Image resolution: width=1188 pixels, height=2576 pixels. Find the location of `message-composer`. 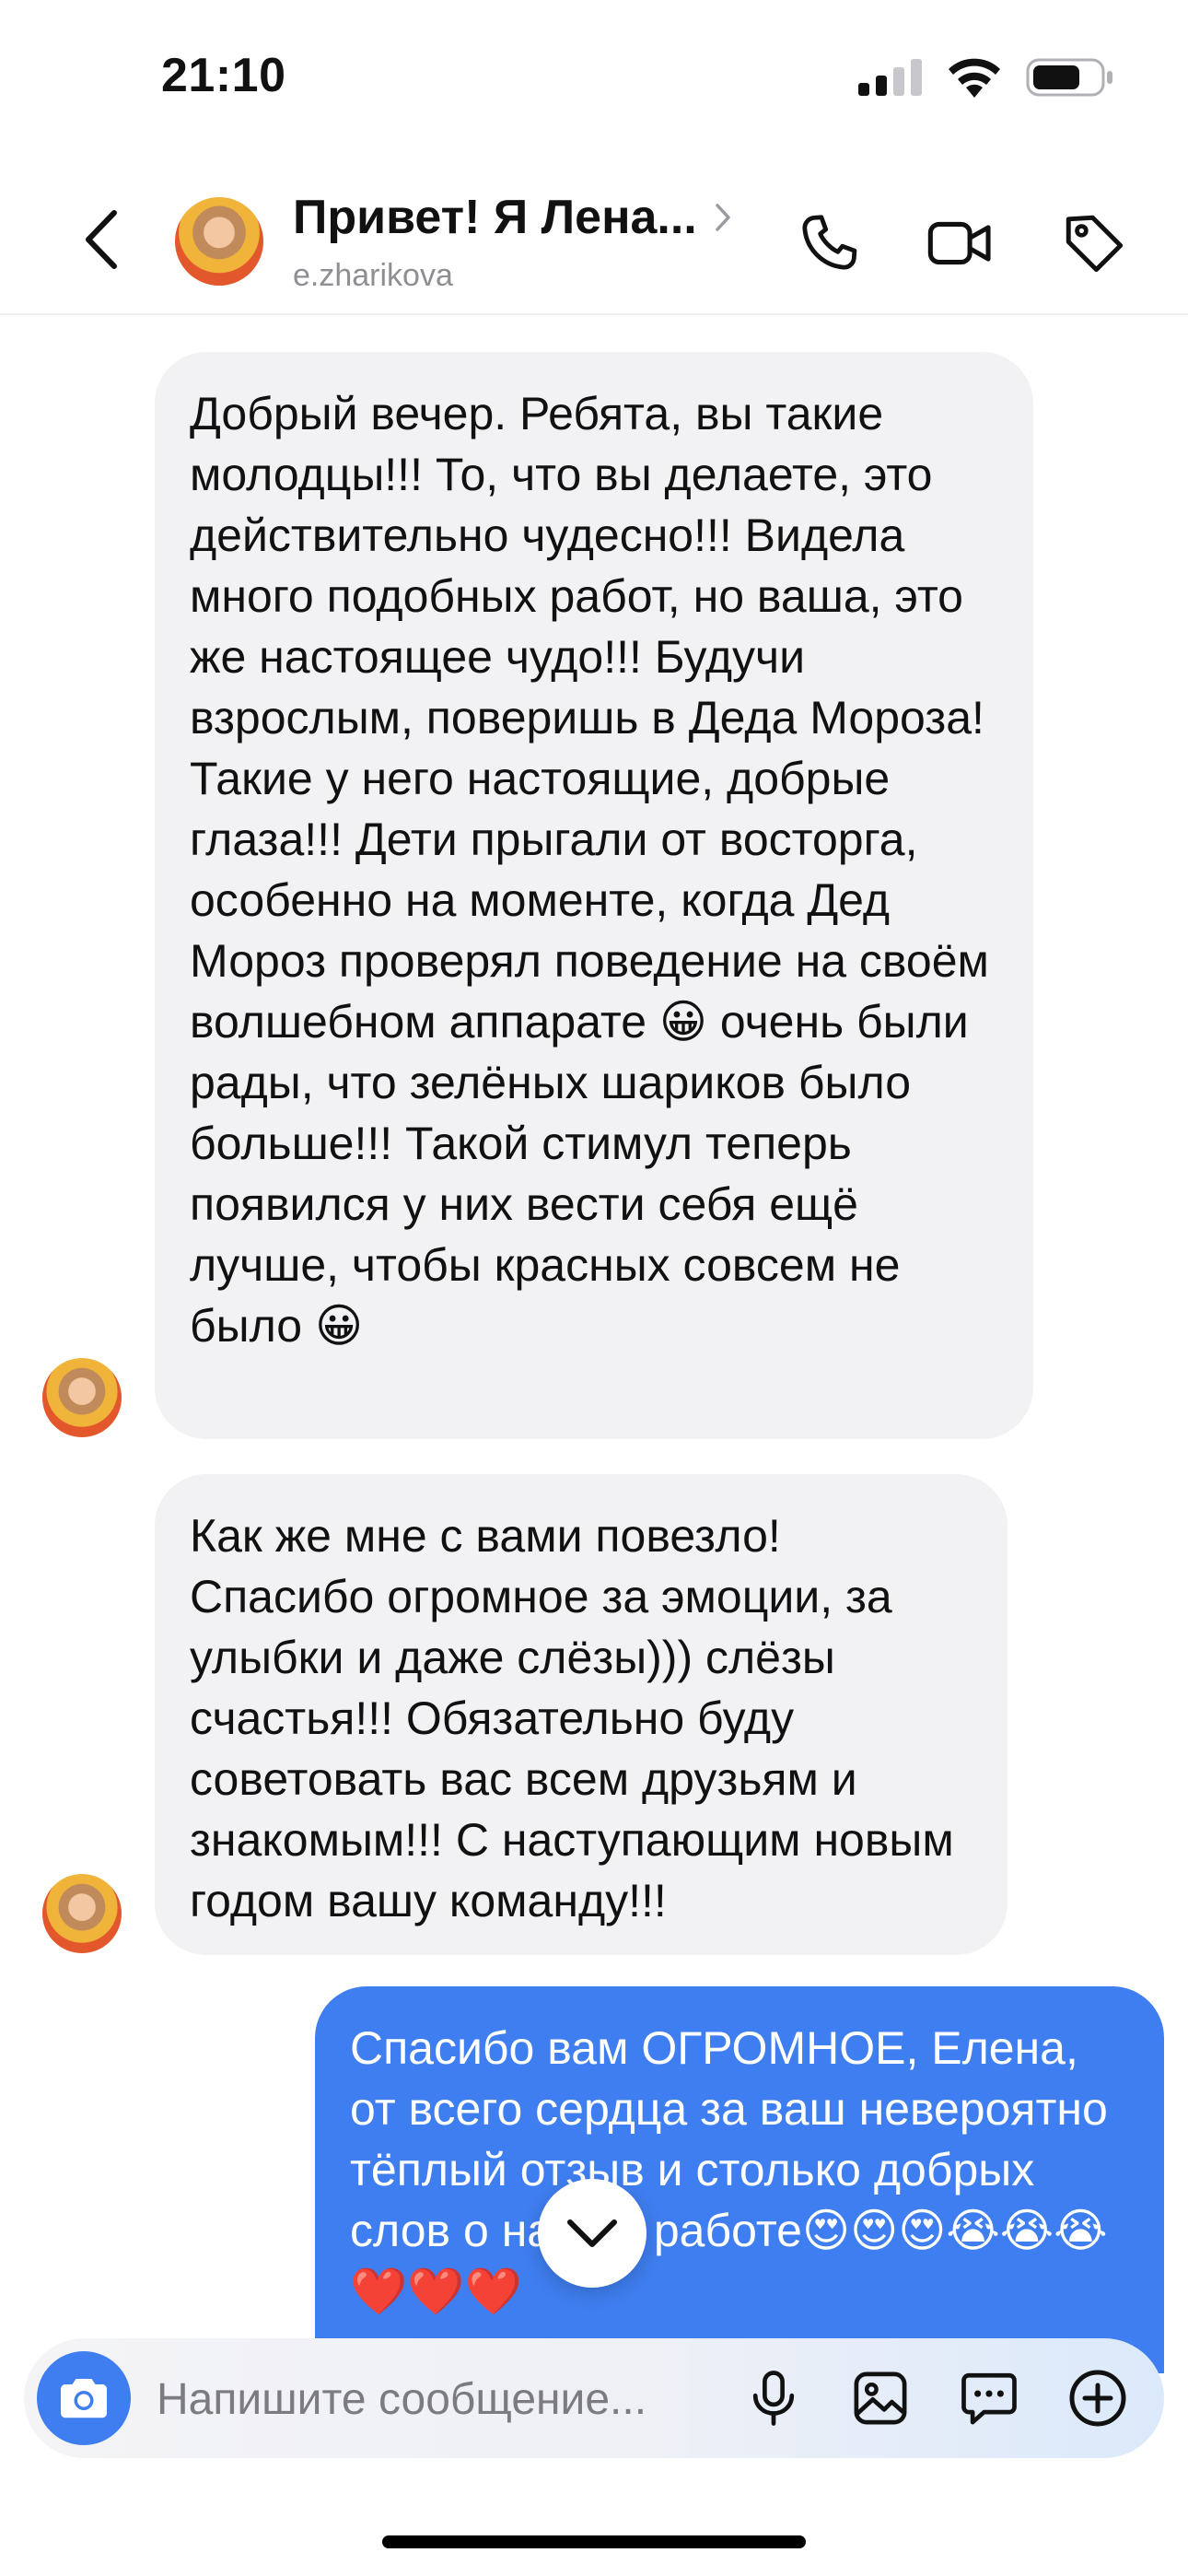

message-composer is located at coordinates (594, 2398).